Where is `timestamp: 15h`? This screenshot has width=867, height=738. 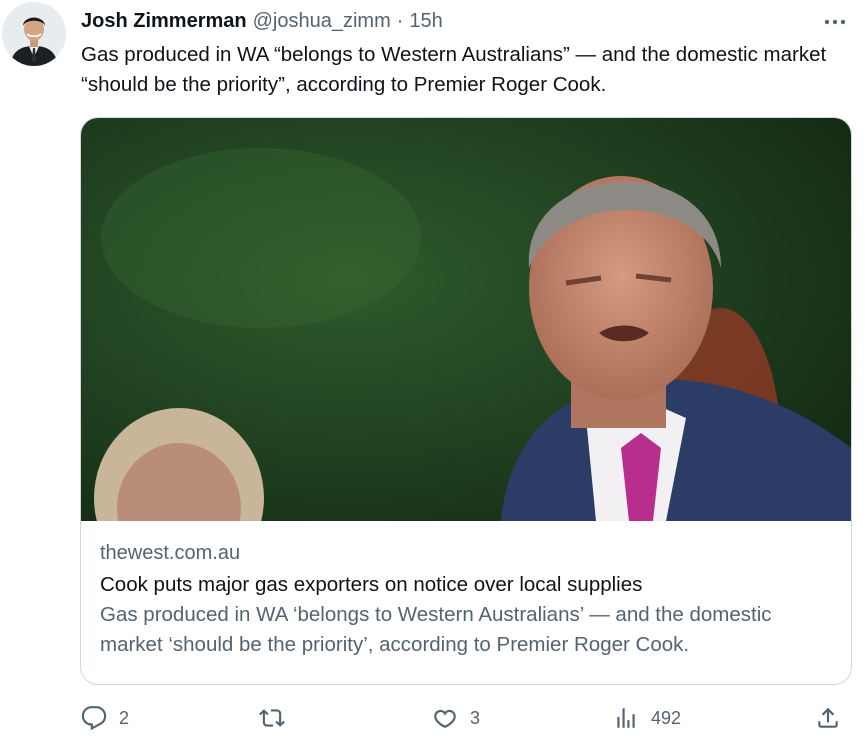 timestamp: 15h is located at coordinates (425, 21).